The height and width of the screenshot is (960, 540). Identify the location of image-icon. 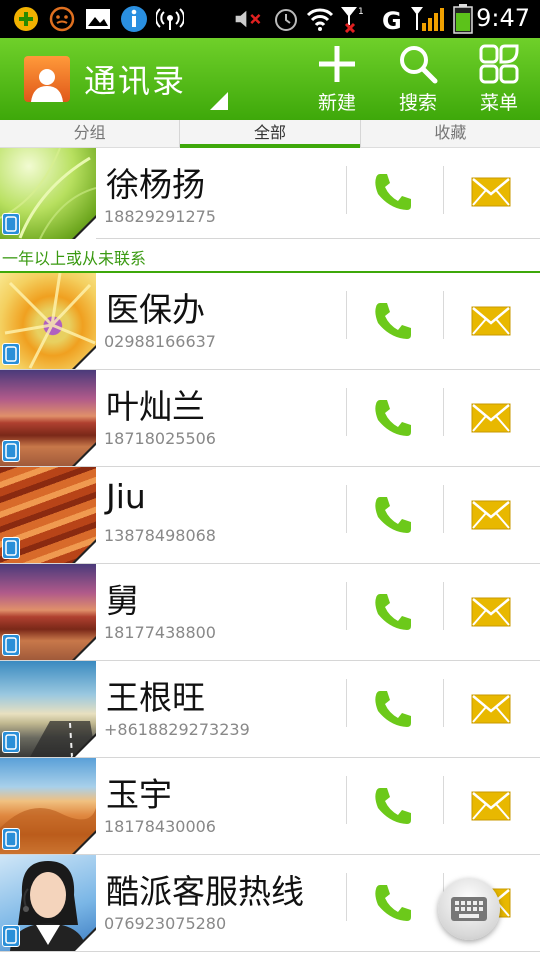
(98, 19).